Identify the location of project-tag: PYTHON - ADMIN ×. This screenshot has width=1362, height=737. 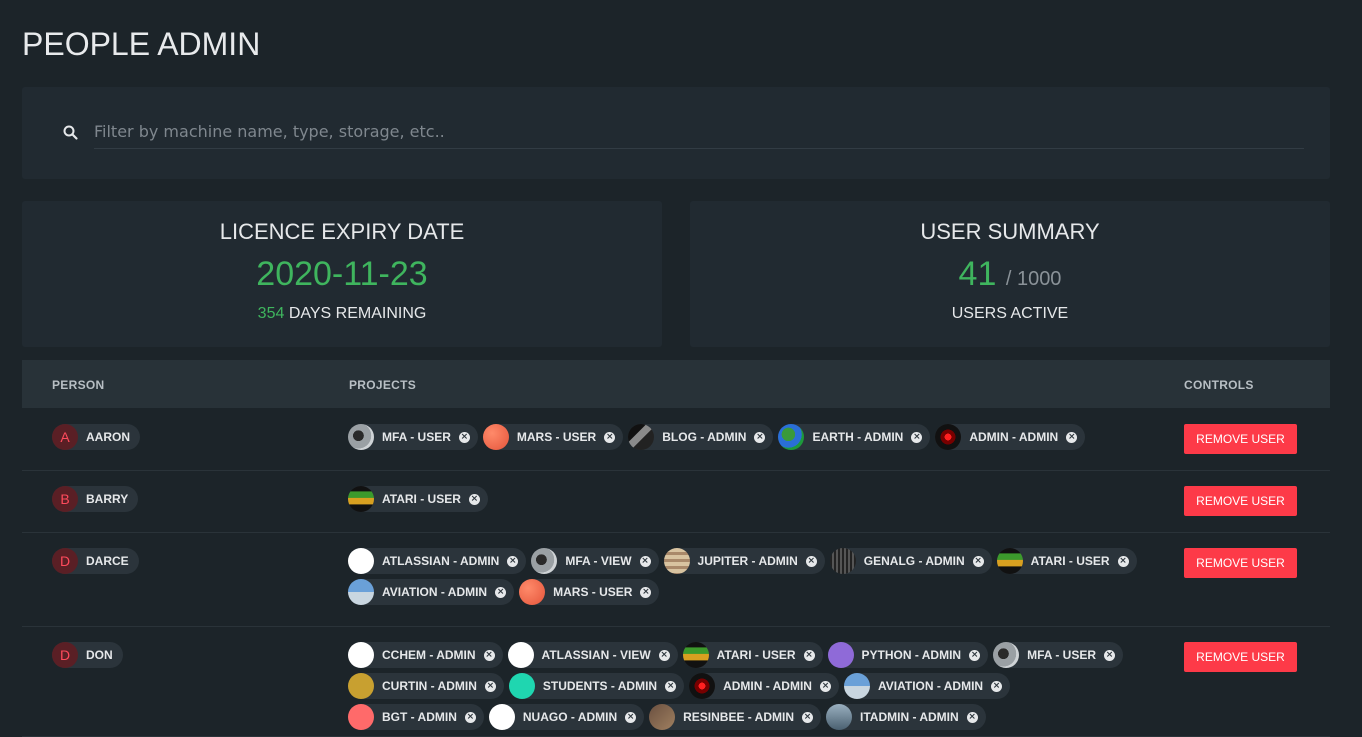
(908, 655).